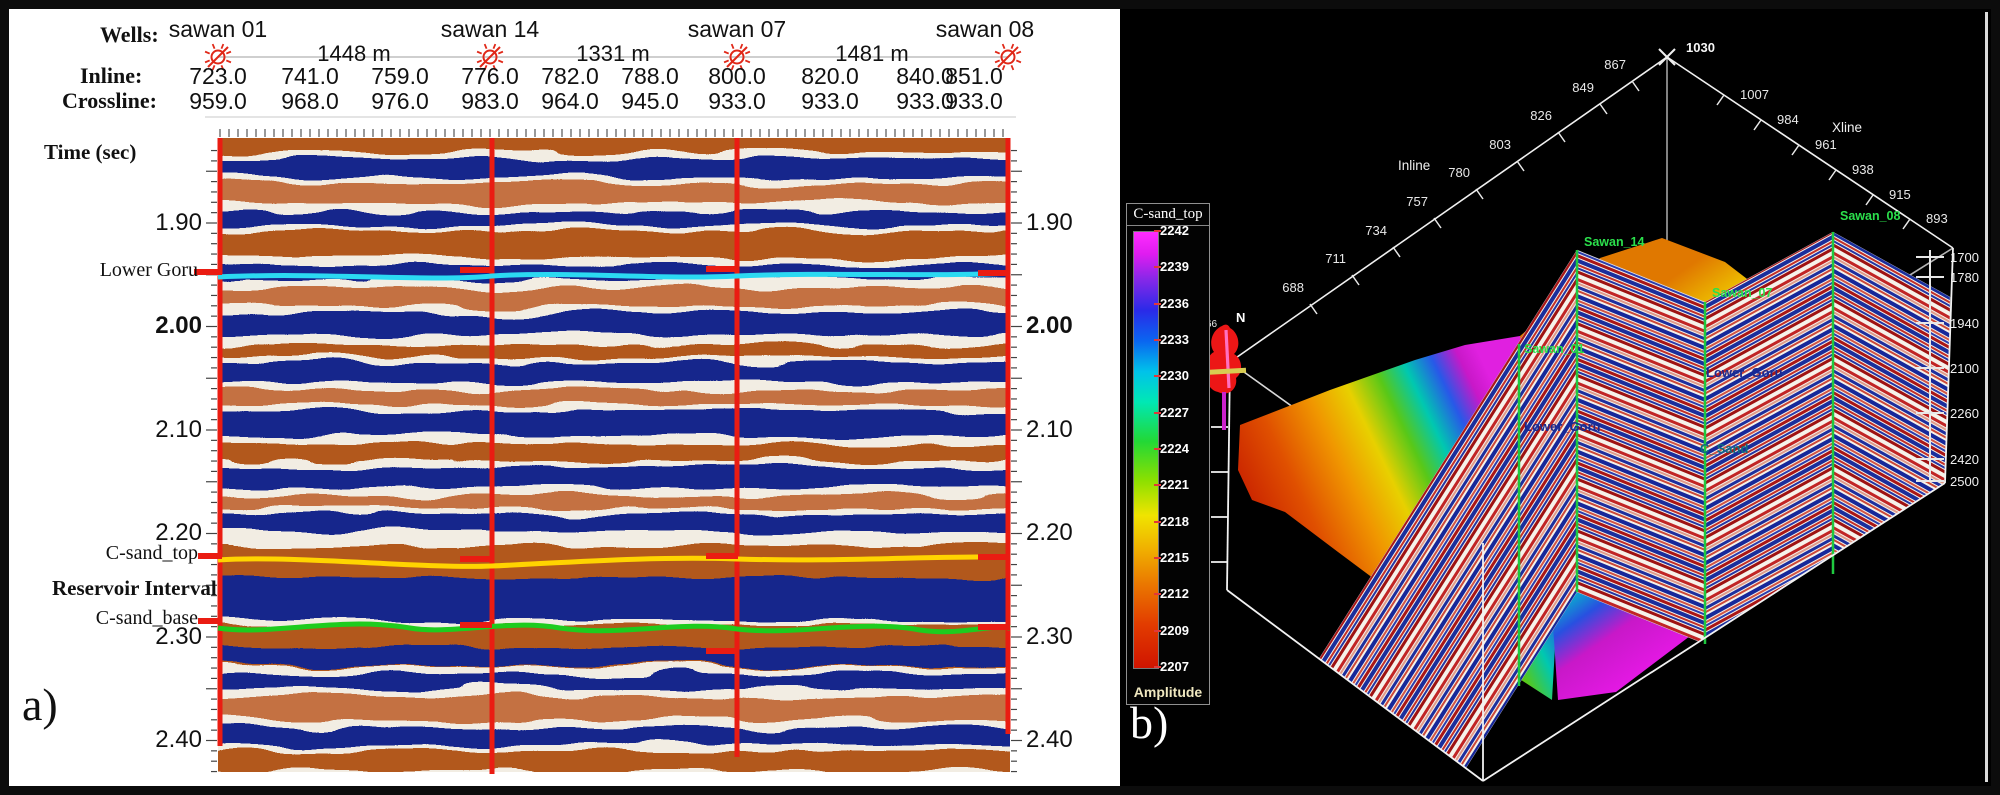 The height and width of the screenshot is (795, 2000). What do you see at coordinates (1826, 144) in the screenshot?
I see `xline-axis-tick-label: 961` at bounding box center [1826, 144].